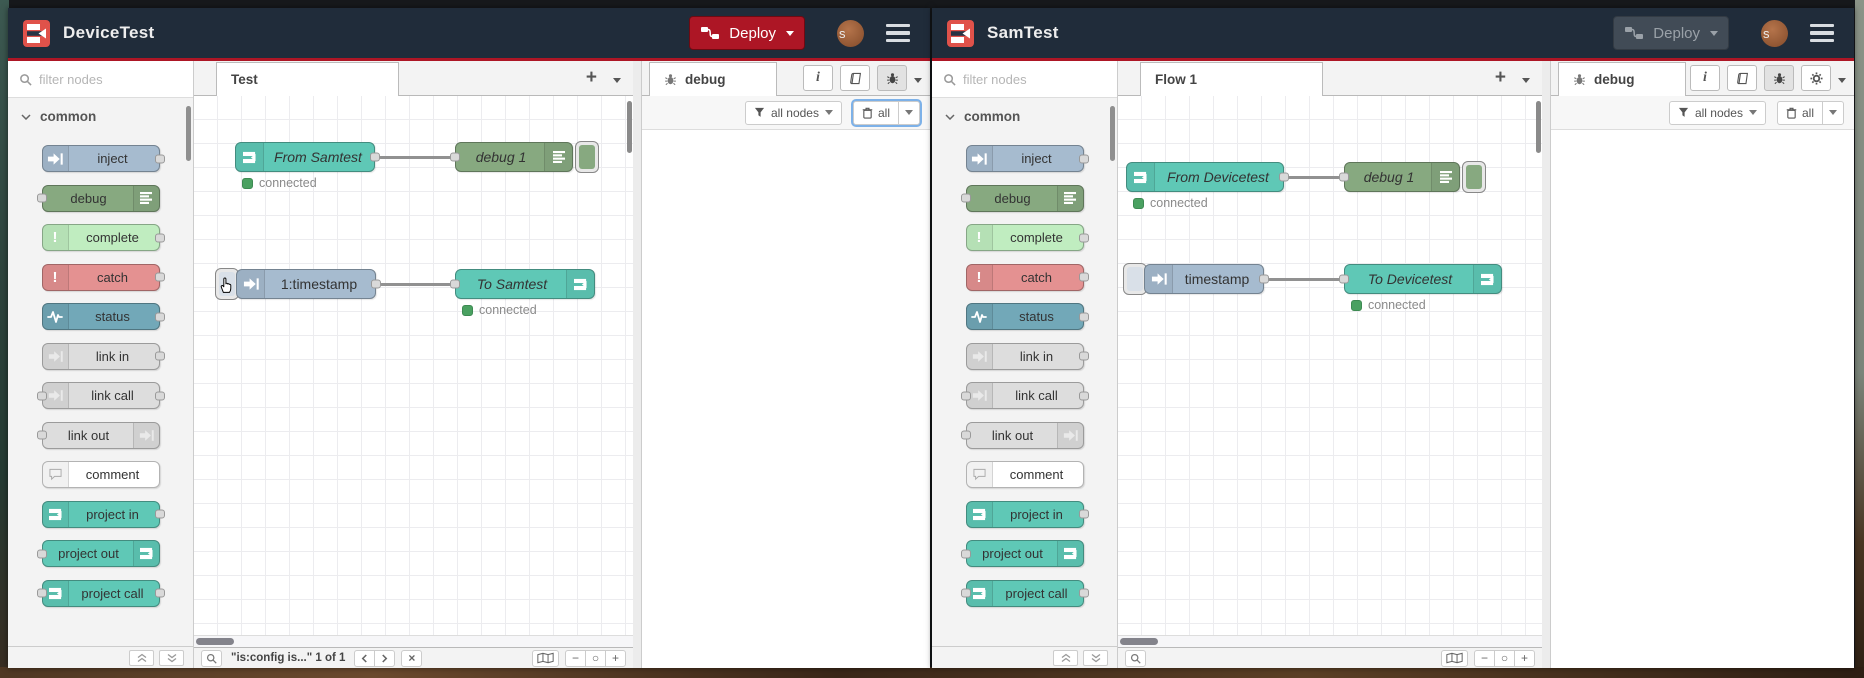 The width and height of the screenshot is (1864, 678). I want to click on palette-node-project-call: project call, so click(100, 593).